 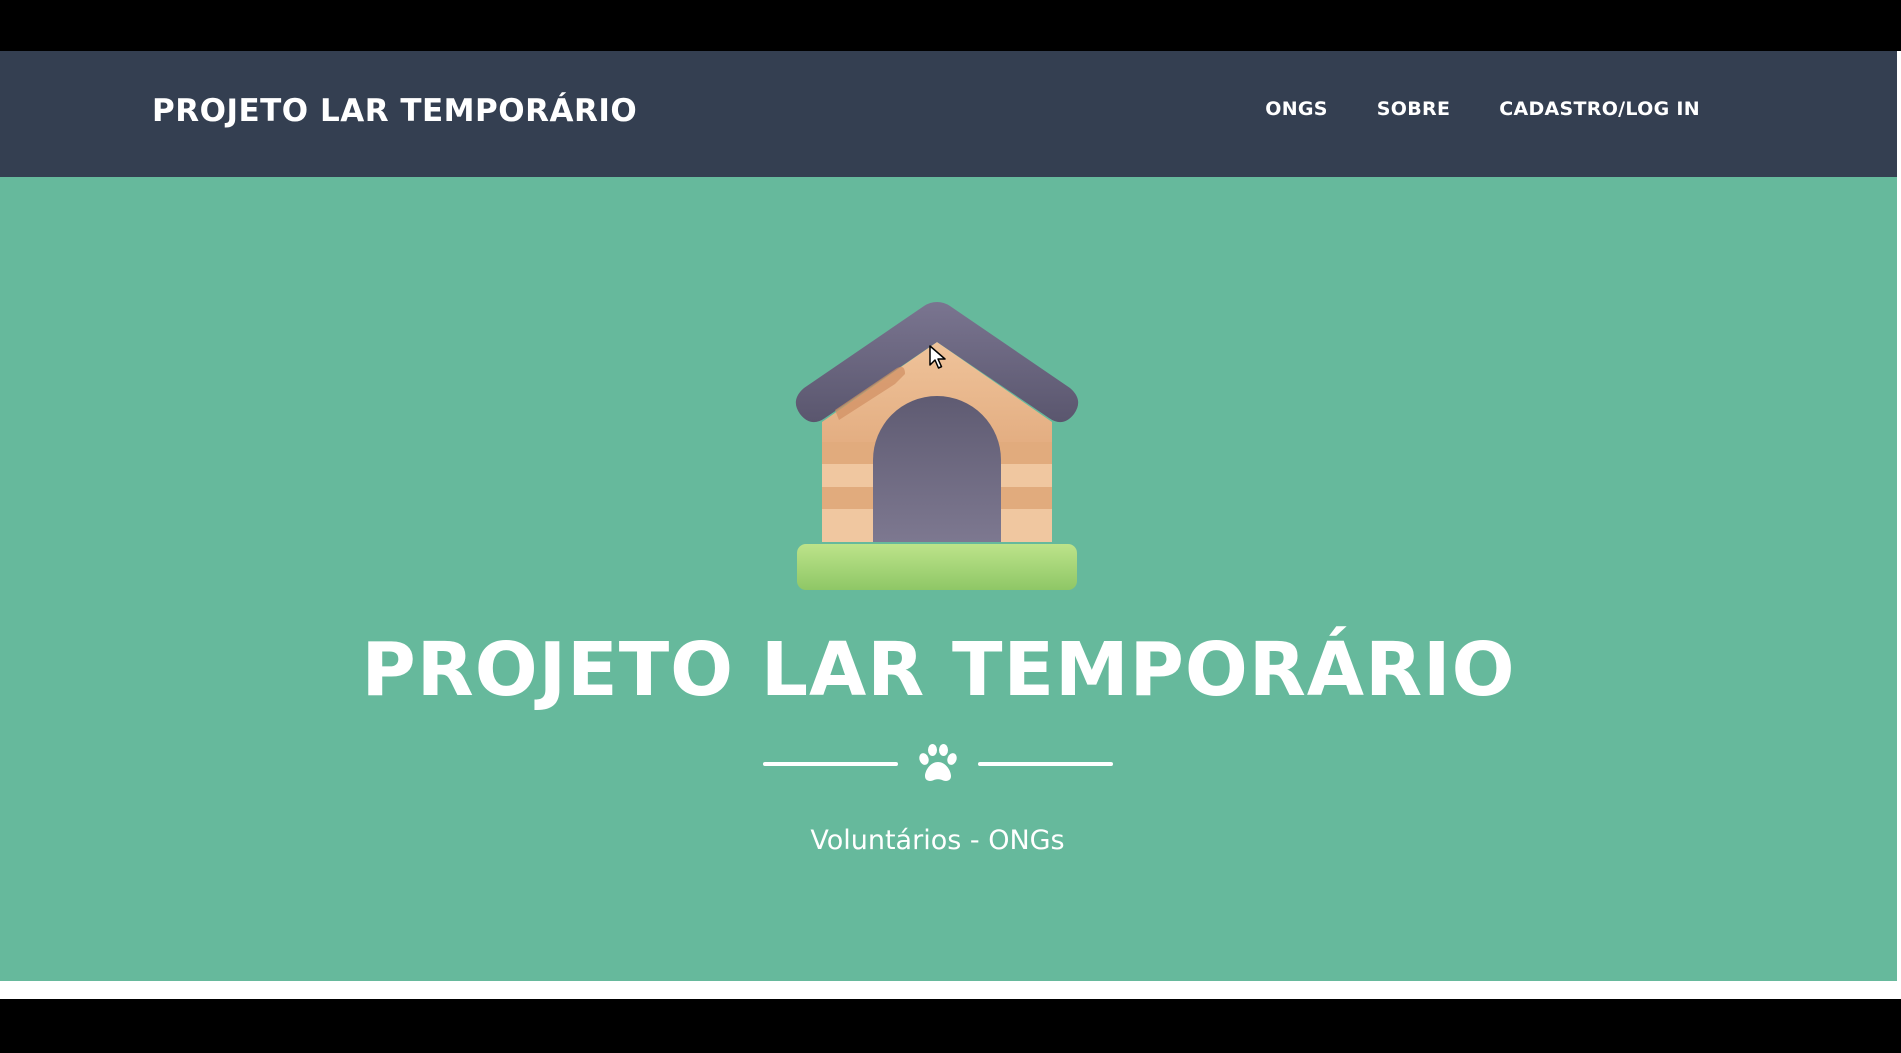 I want to click on dog-house-icon, so click(x=937, y=446).